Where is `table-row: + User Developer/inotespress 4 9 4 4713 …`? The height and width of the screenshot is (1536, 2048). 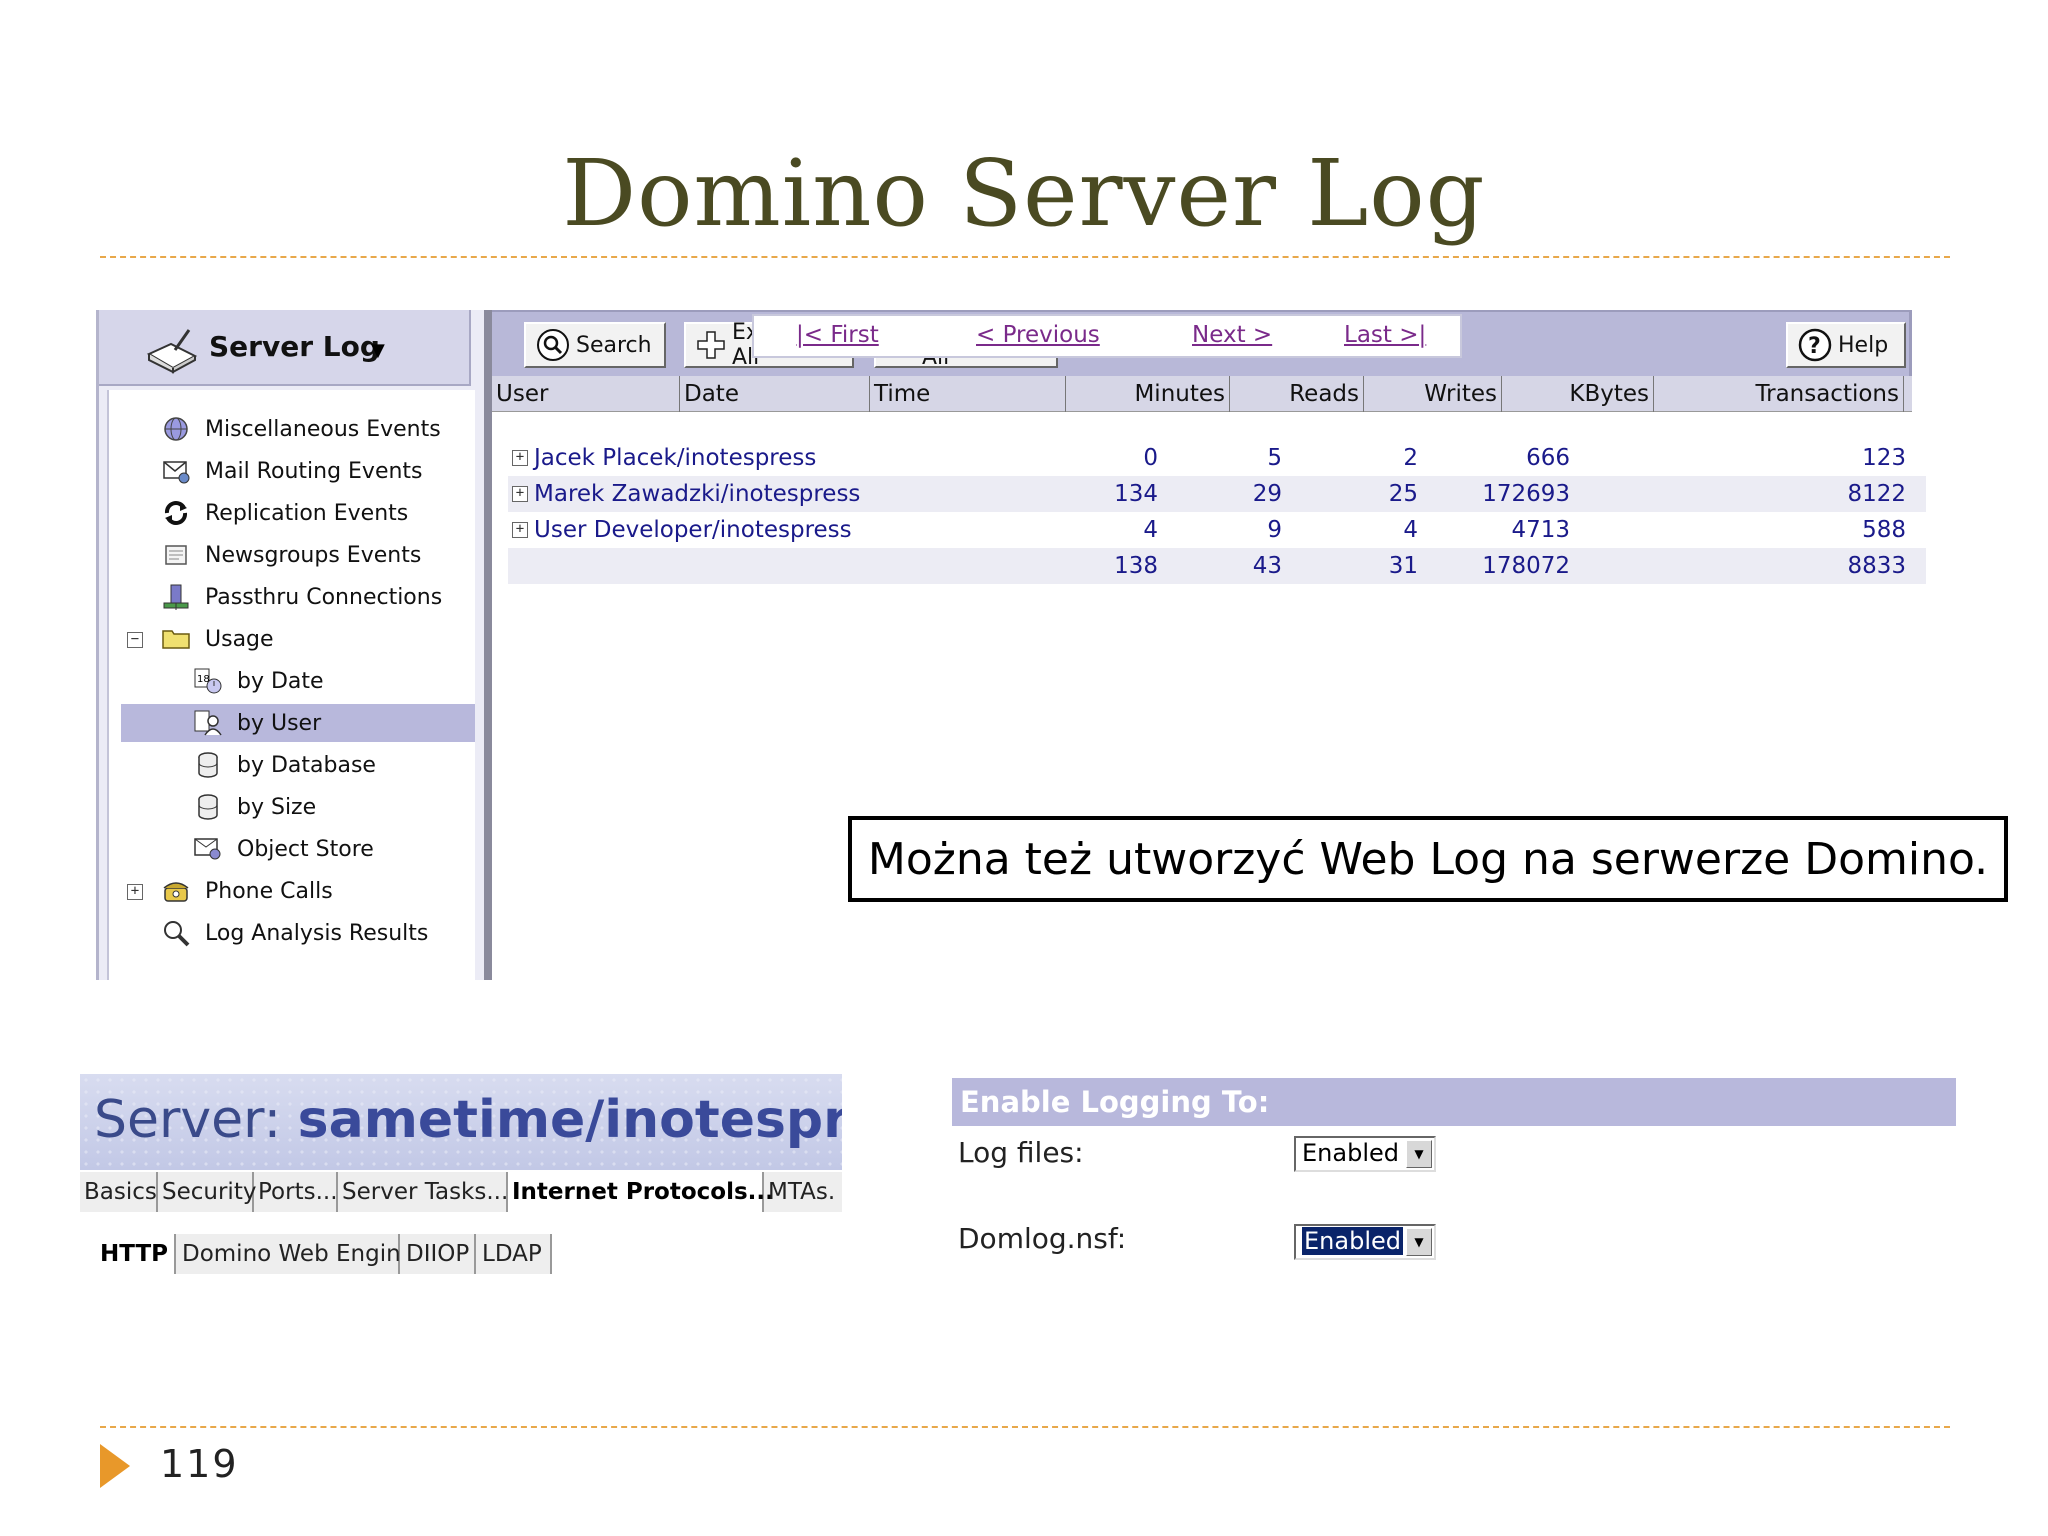 table-row: + User Developer/inotespress 4 9 4 4713 … is located at coordinates (1217, 530).